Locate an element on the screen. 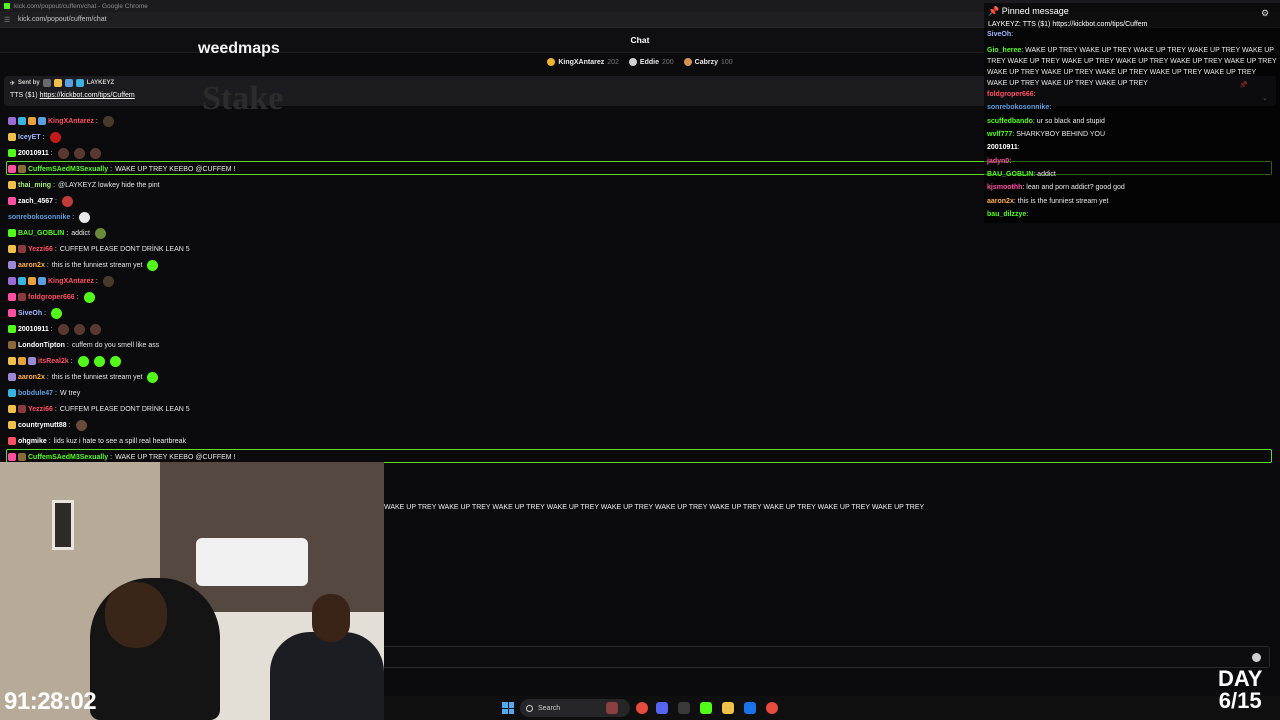  chat-message: bobdule47: W trey is located at coordinates (44, 393).